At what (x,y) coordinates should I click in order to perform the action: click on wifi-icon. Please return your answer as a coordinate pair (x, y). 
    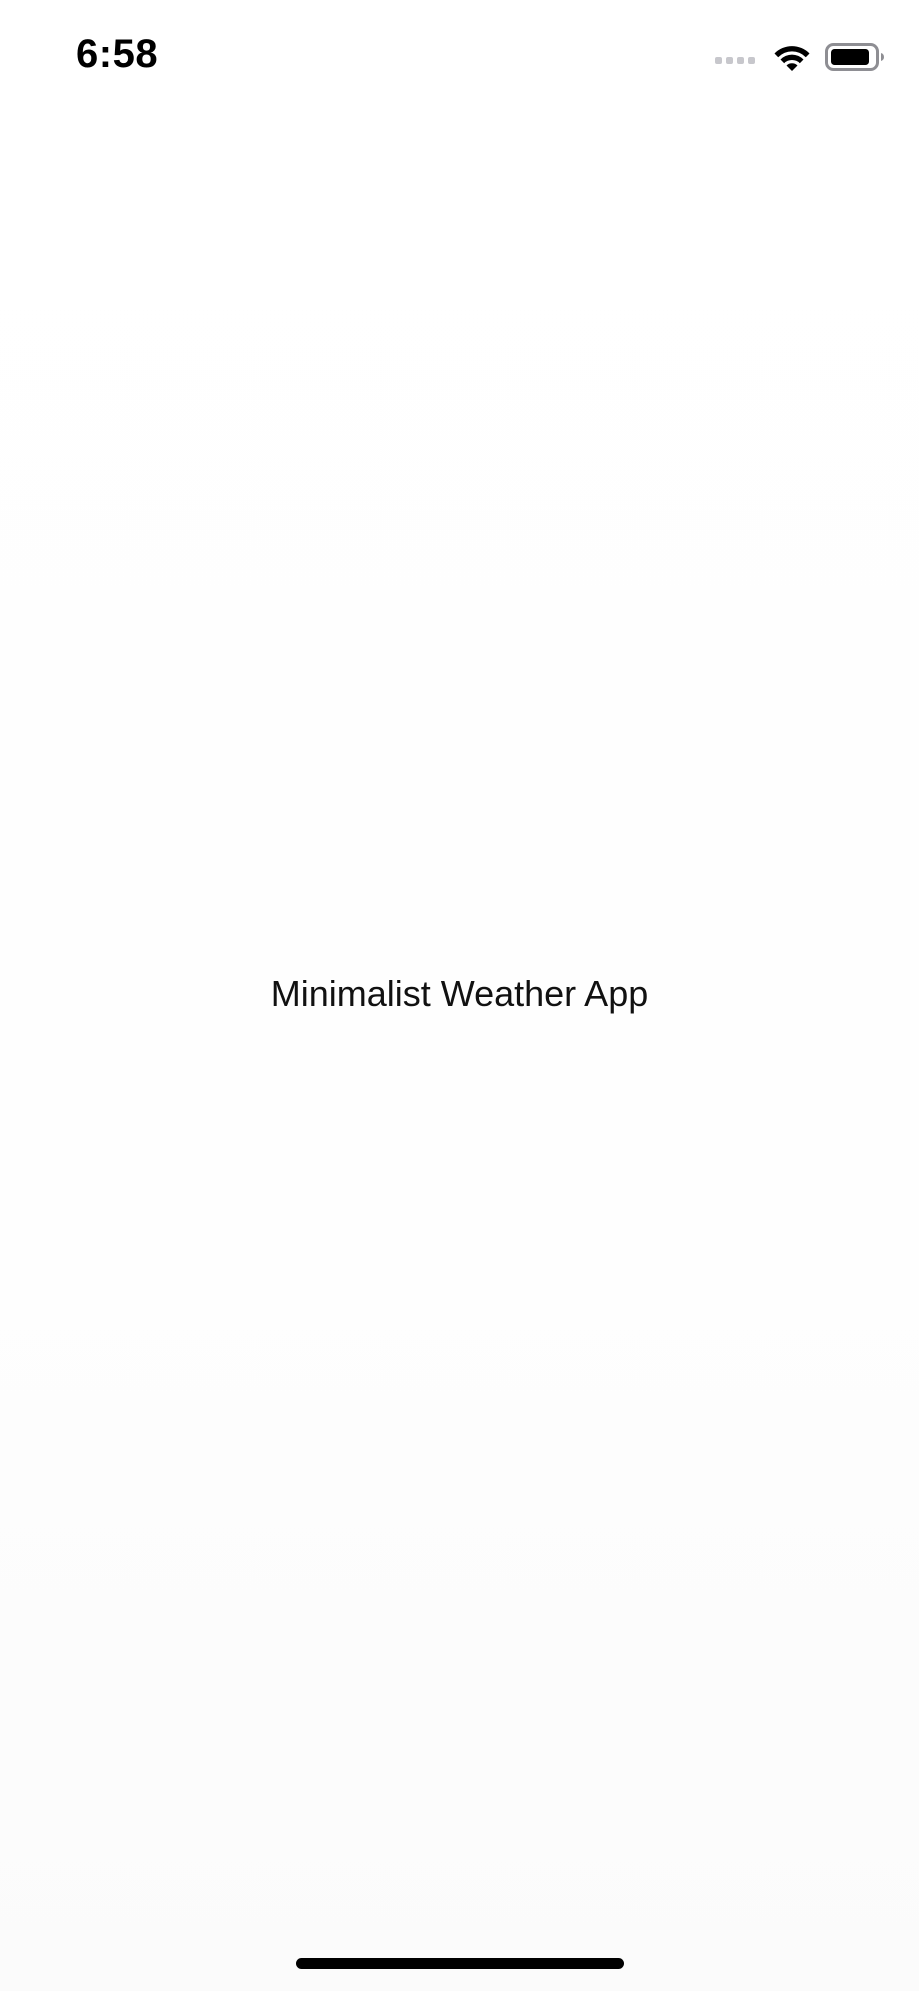
    Looking at the image, I should click on (792, 57).